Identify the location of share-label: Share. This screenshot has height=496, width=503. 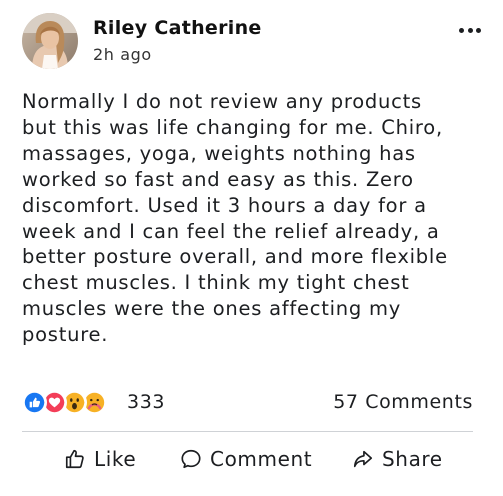
(412, 459).